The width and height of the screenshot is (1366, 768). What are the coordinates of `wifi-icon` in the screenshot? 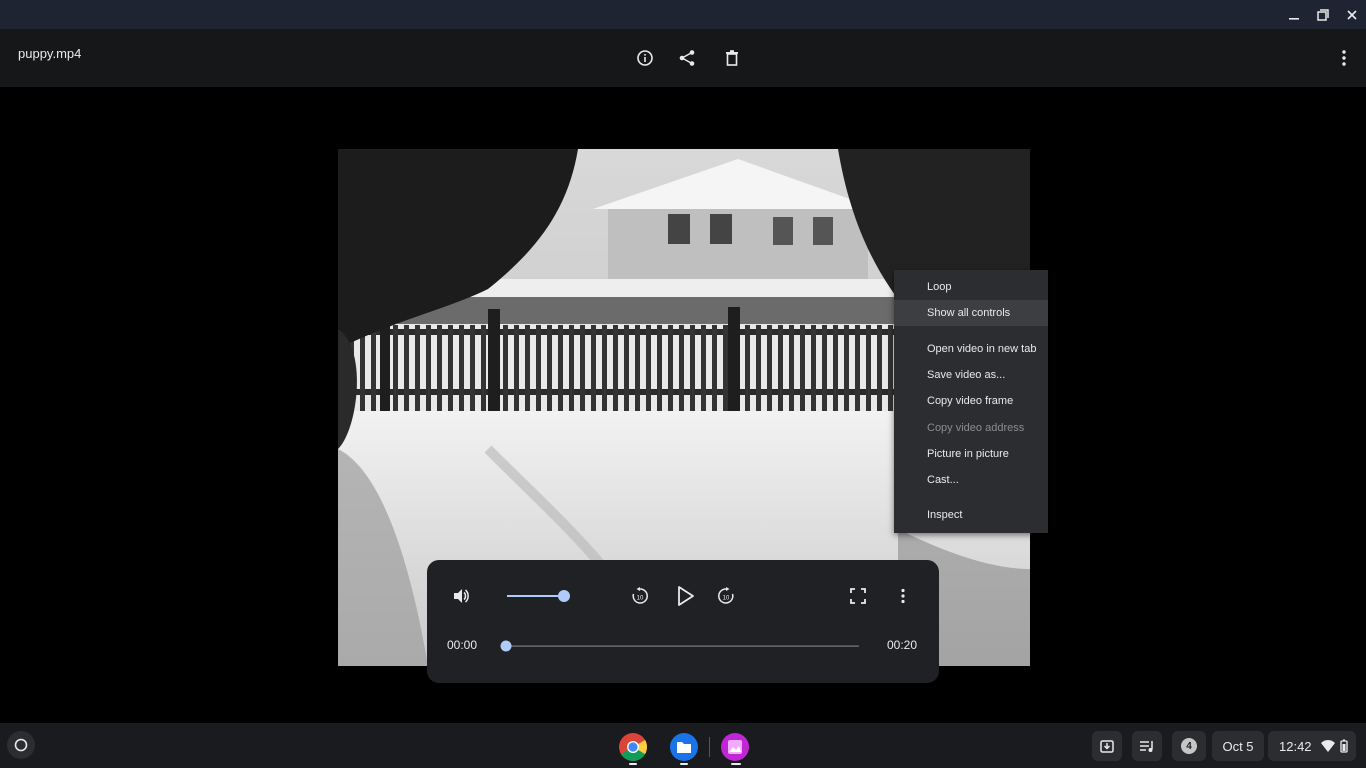 It's located at (1327, 746).